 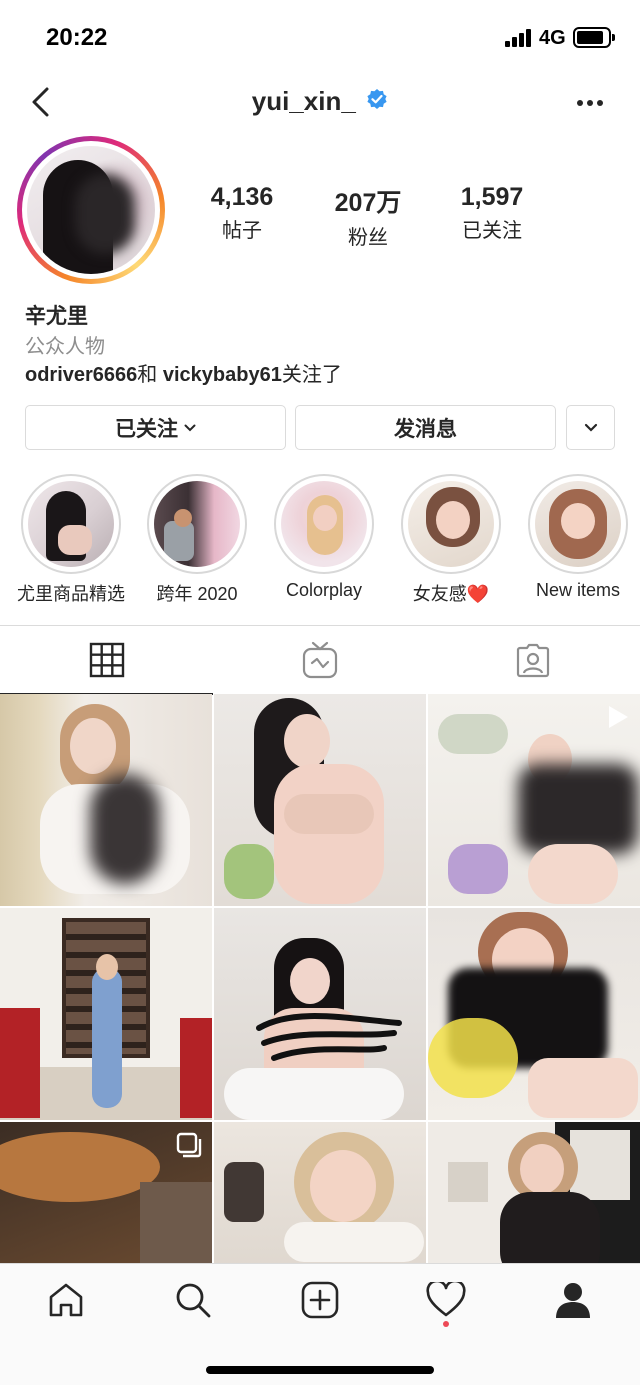 I want to click on profile-display-name: 辛尤里, so click(x=56, y=316).